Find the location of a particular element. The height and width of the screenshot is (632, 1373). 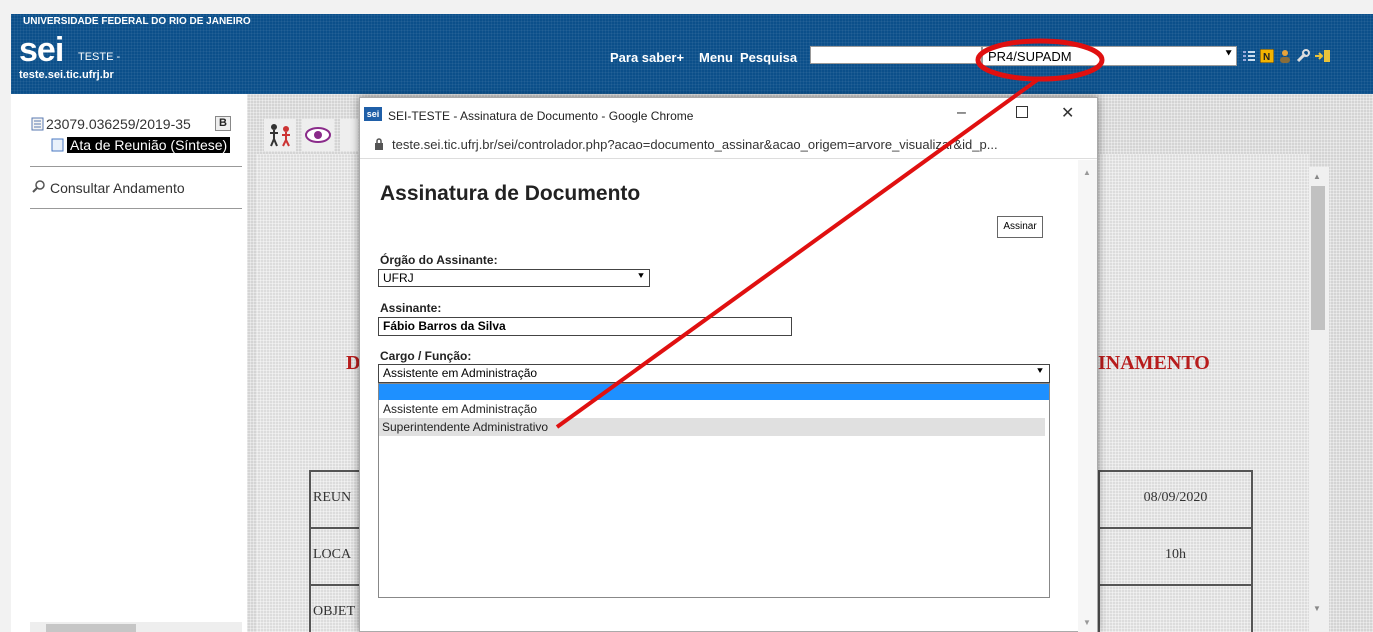

cargo-option-highlighted: Superintendente Administrativo is located at coordinates (712, 427).